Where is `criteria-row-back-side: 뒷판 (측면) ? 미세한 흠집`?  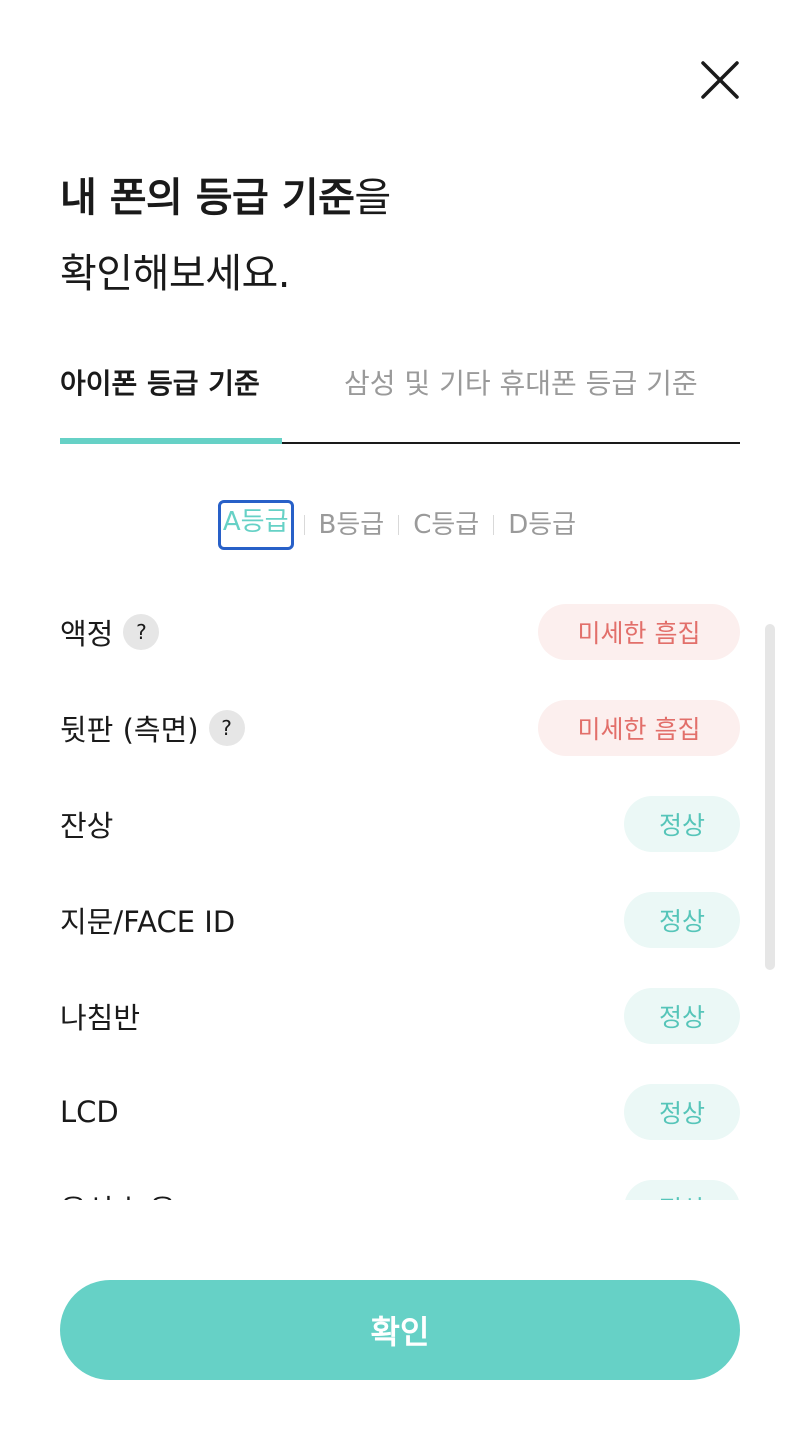
criteria-row-back-side: 뒷판 (측면) ? 미세한 흠집 is located at coordinates (400, 728).